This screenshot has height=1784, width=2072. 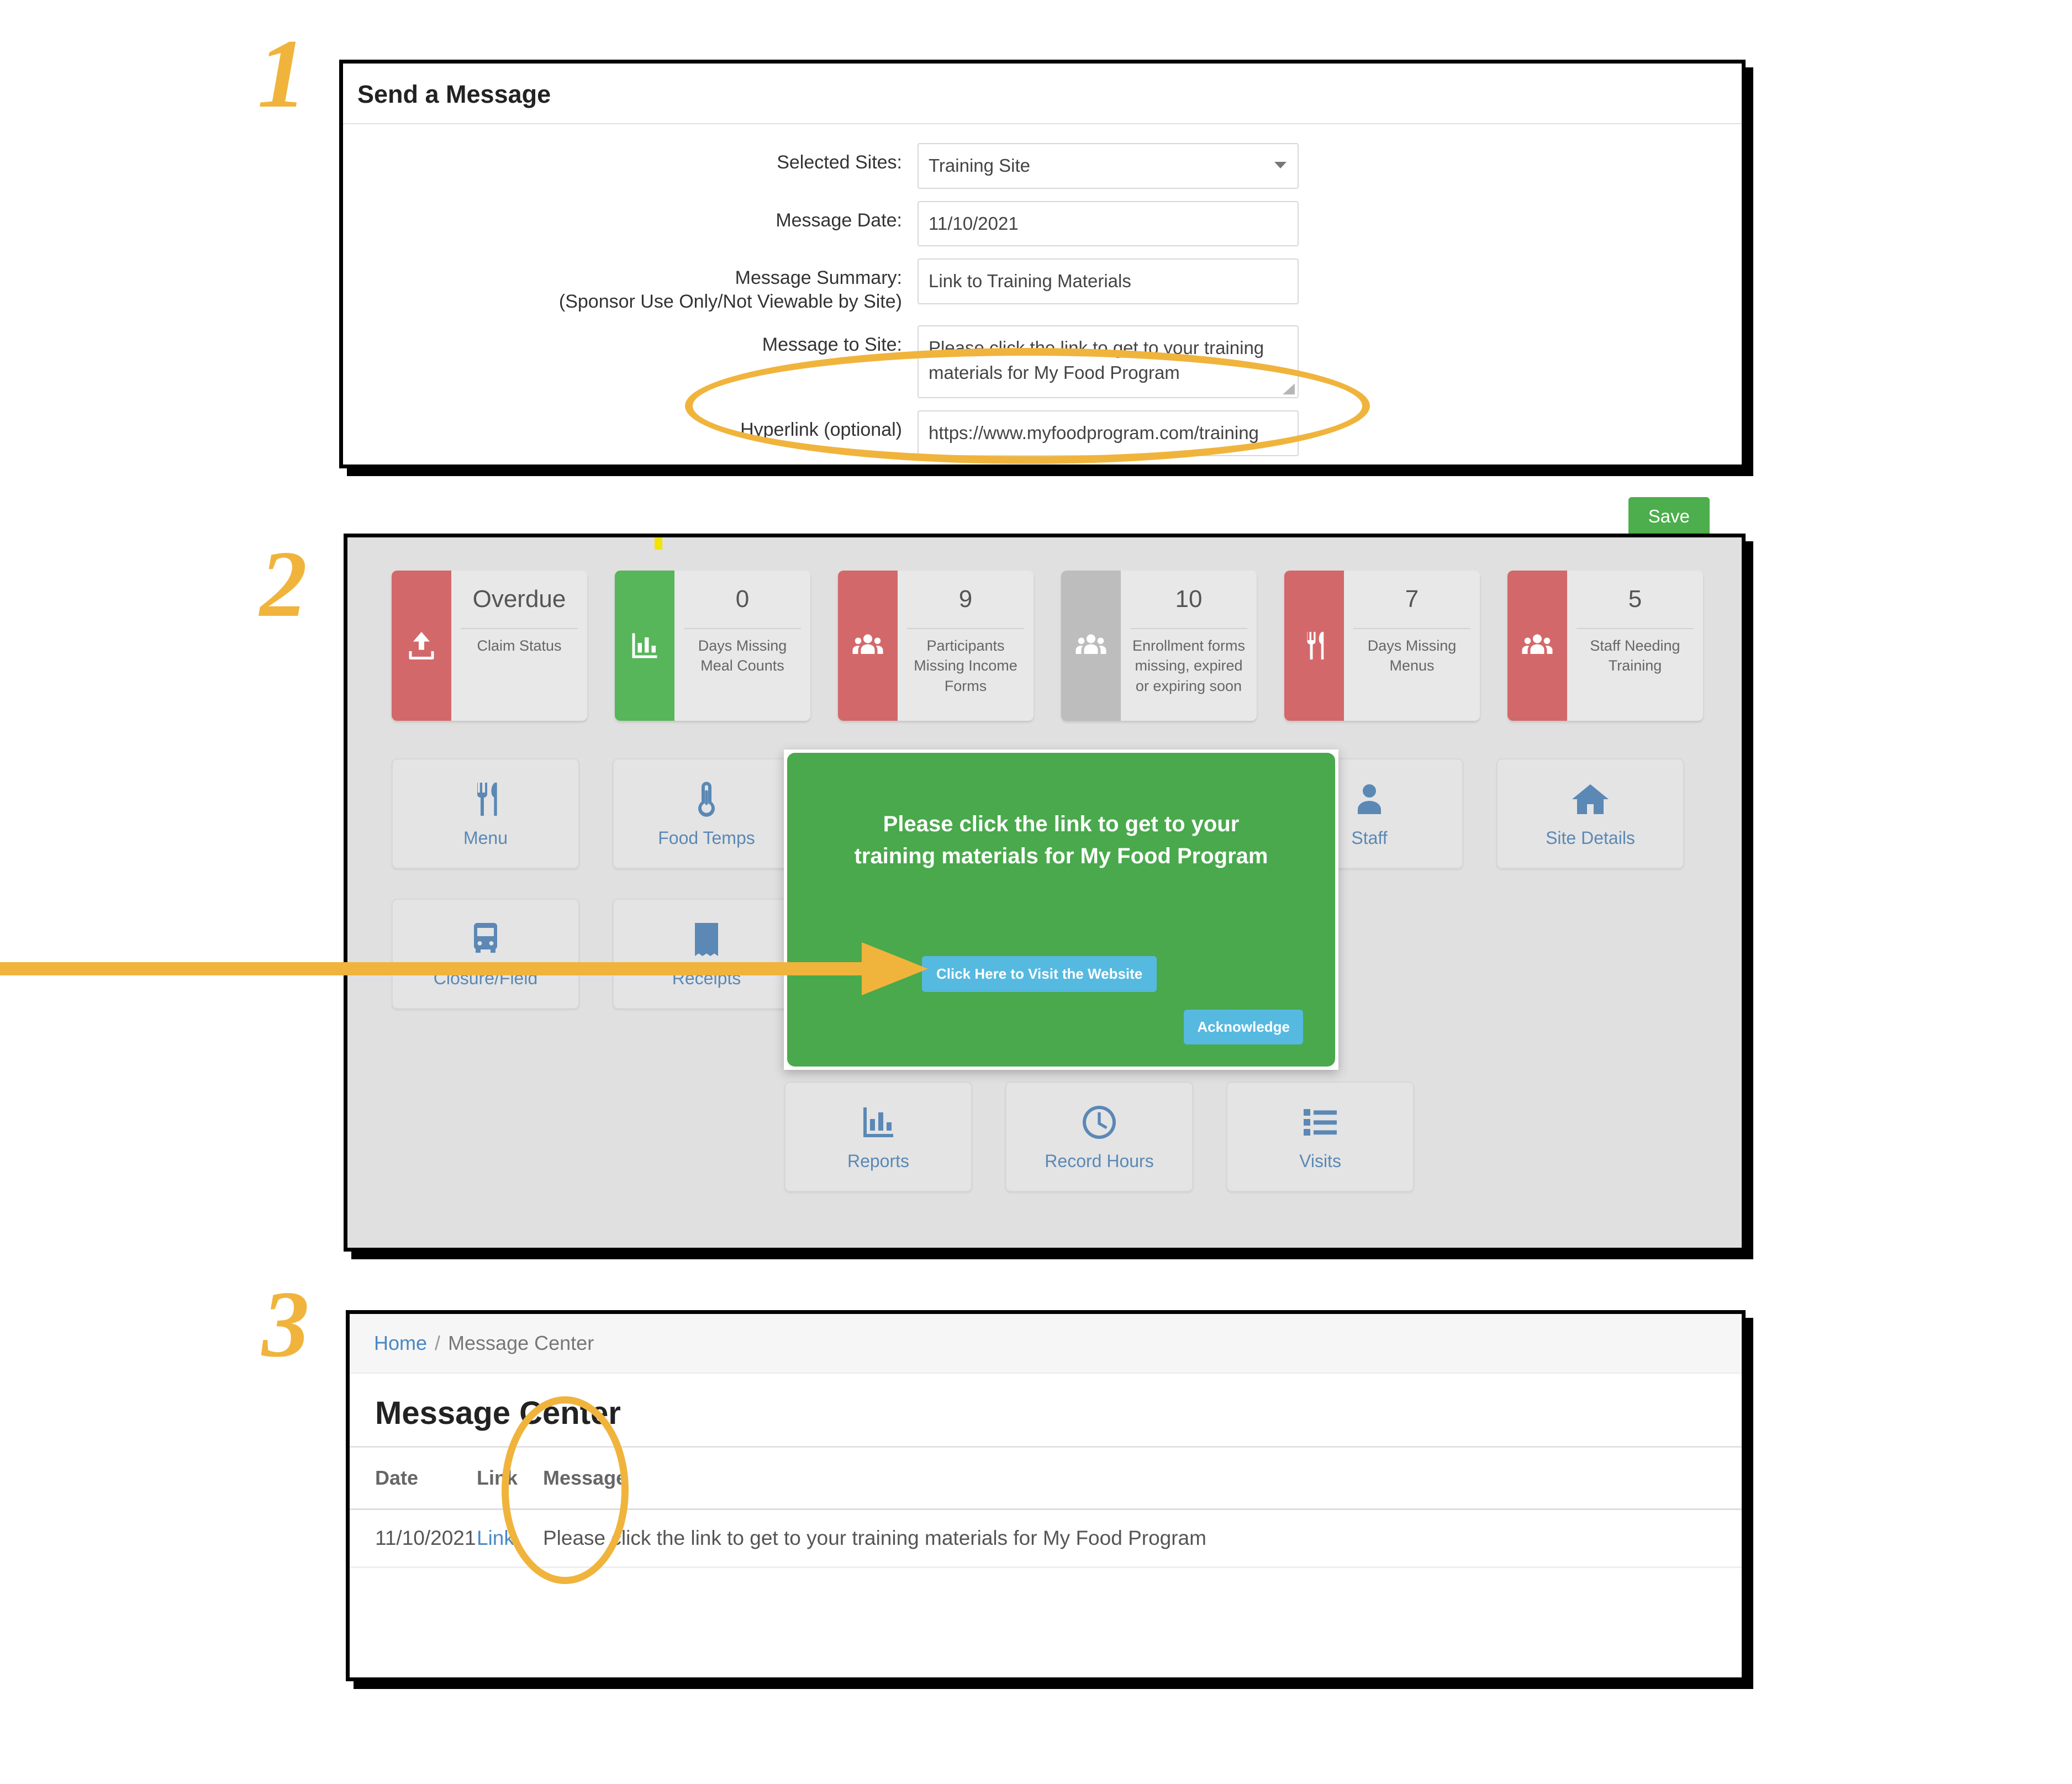 What do you see at coordinates (742, 674) in the screenshot?
I see `status-tile-label: Days Missing Meal Counts` at bounding box center [742, 674].